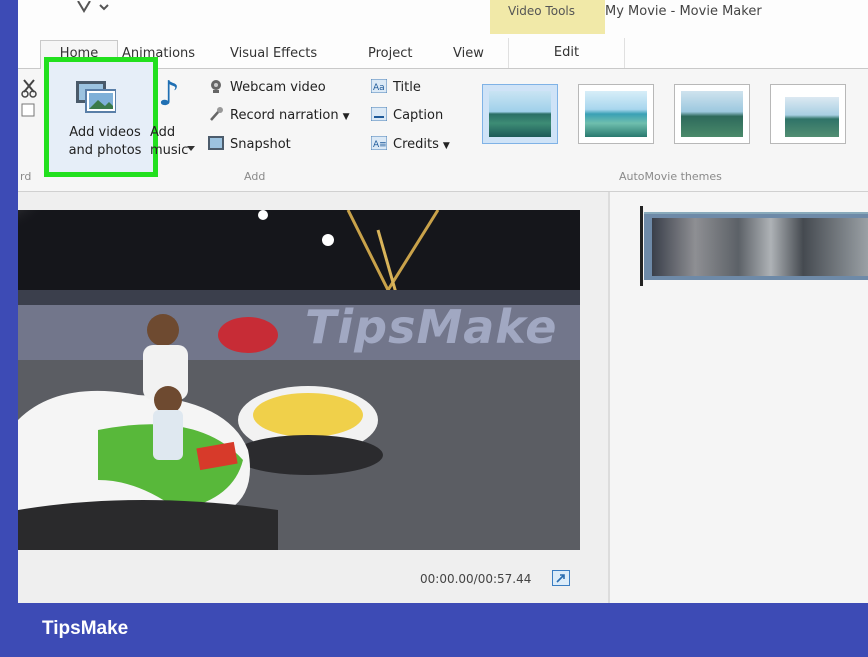  I want to click on svg-text: A≡, so click(380, 145).